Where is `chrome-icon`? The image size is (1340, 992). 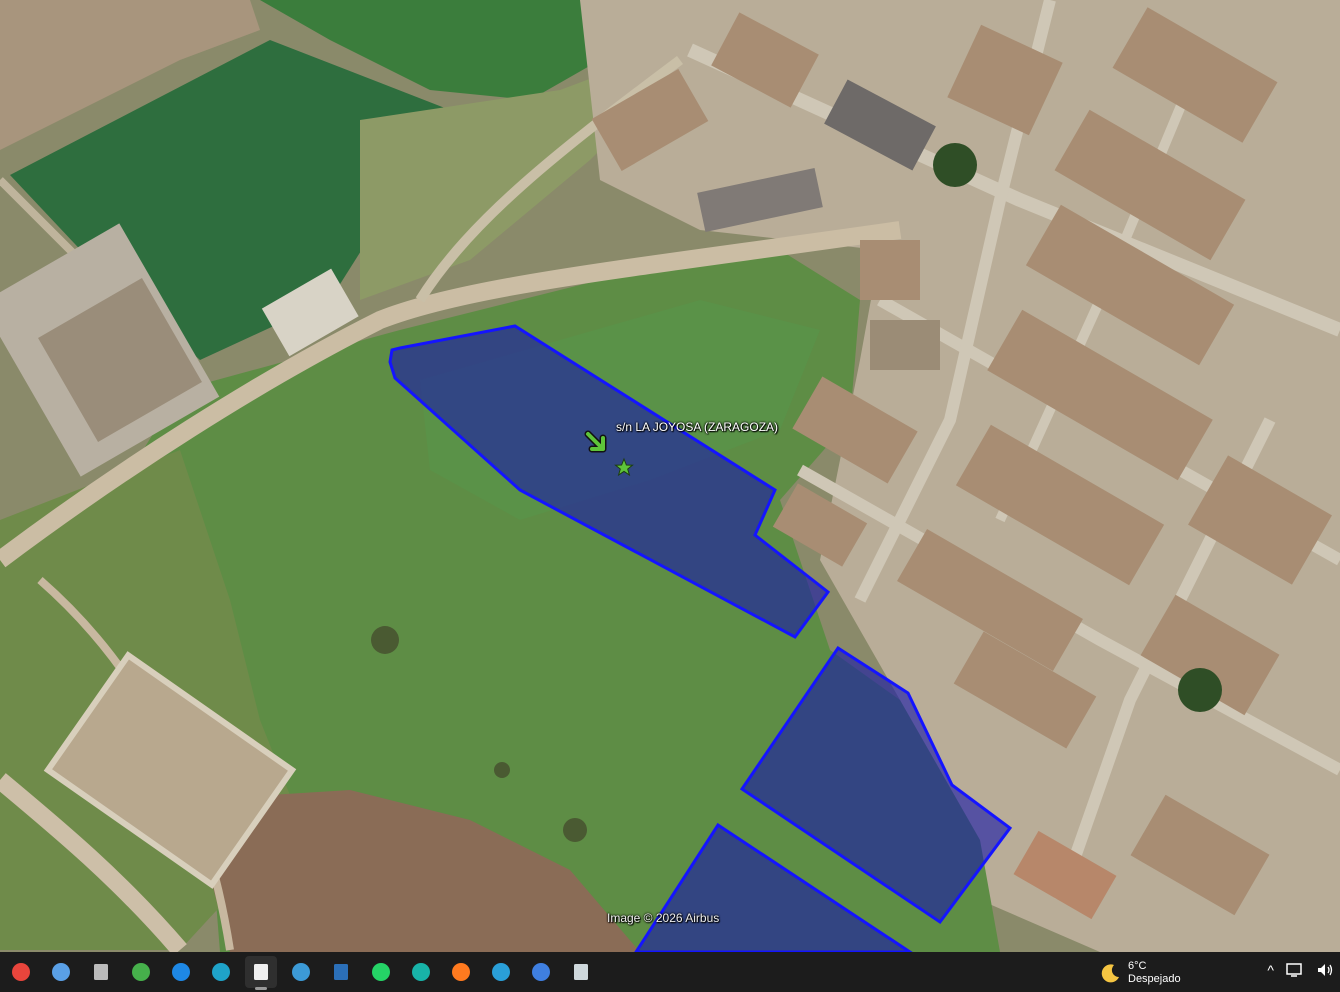
chrome-icon is located at coordinates (21, 972).